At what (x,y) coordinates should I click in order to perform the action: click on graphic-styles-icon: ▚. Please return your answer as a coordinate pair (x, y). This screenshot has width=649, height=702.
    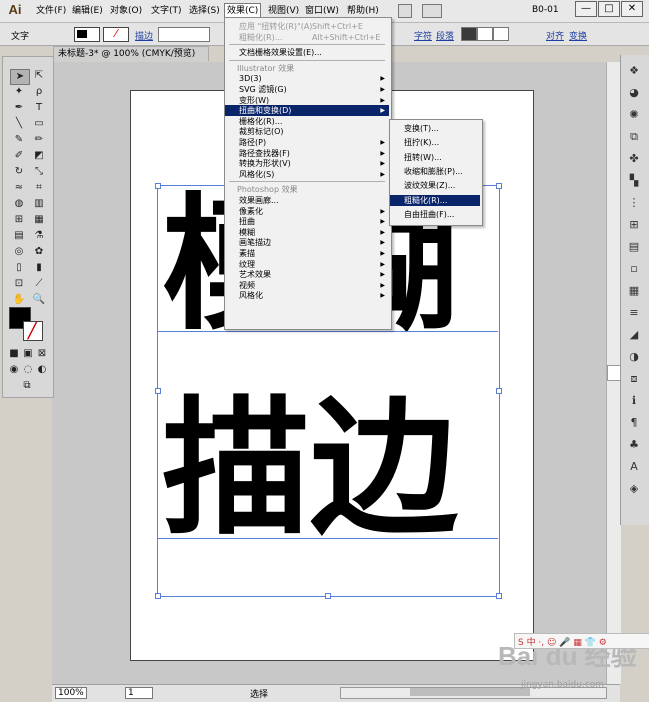
    Looking at the image, I should click on (634, 181).